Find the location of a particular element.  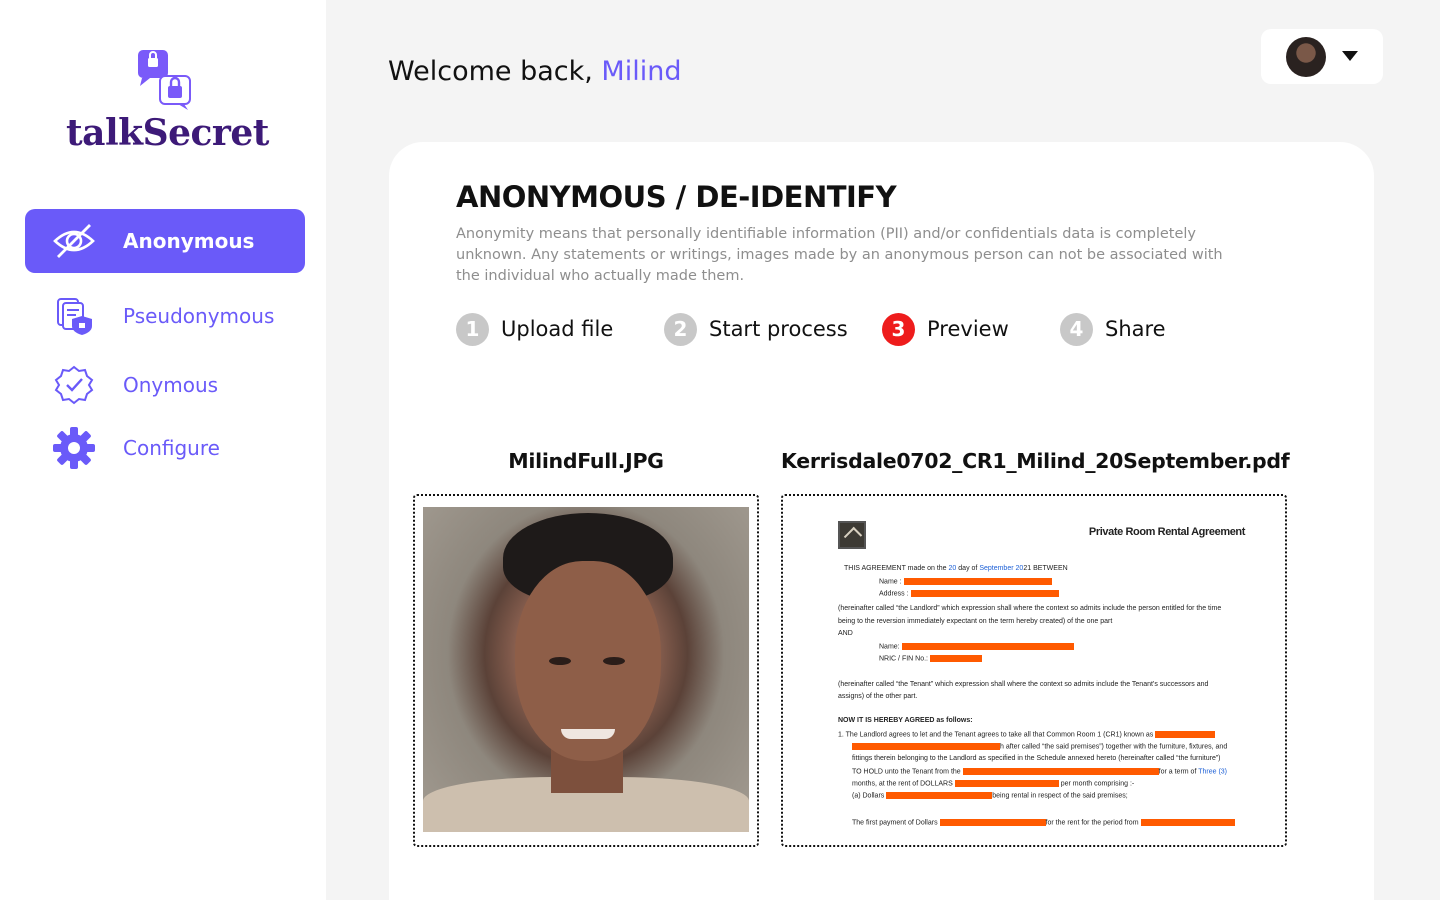

step-label: Start process is located at coordinates (778, 329).